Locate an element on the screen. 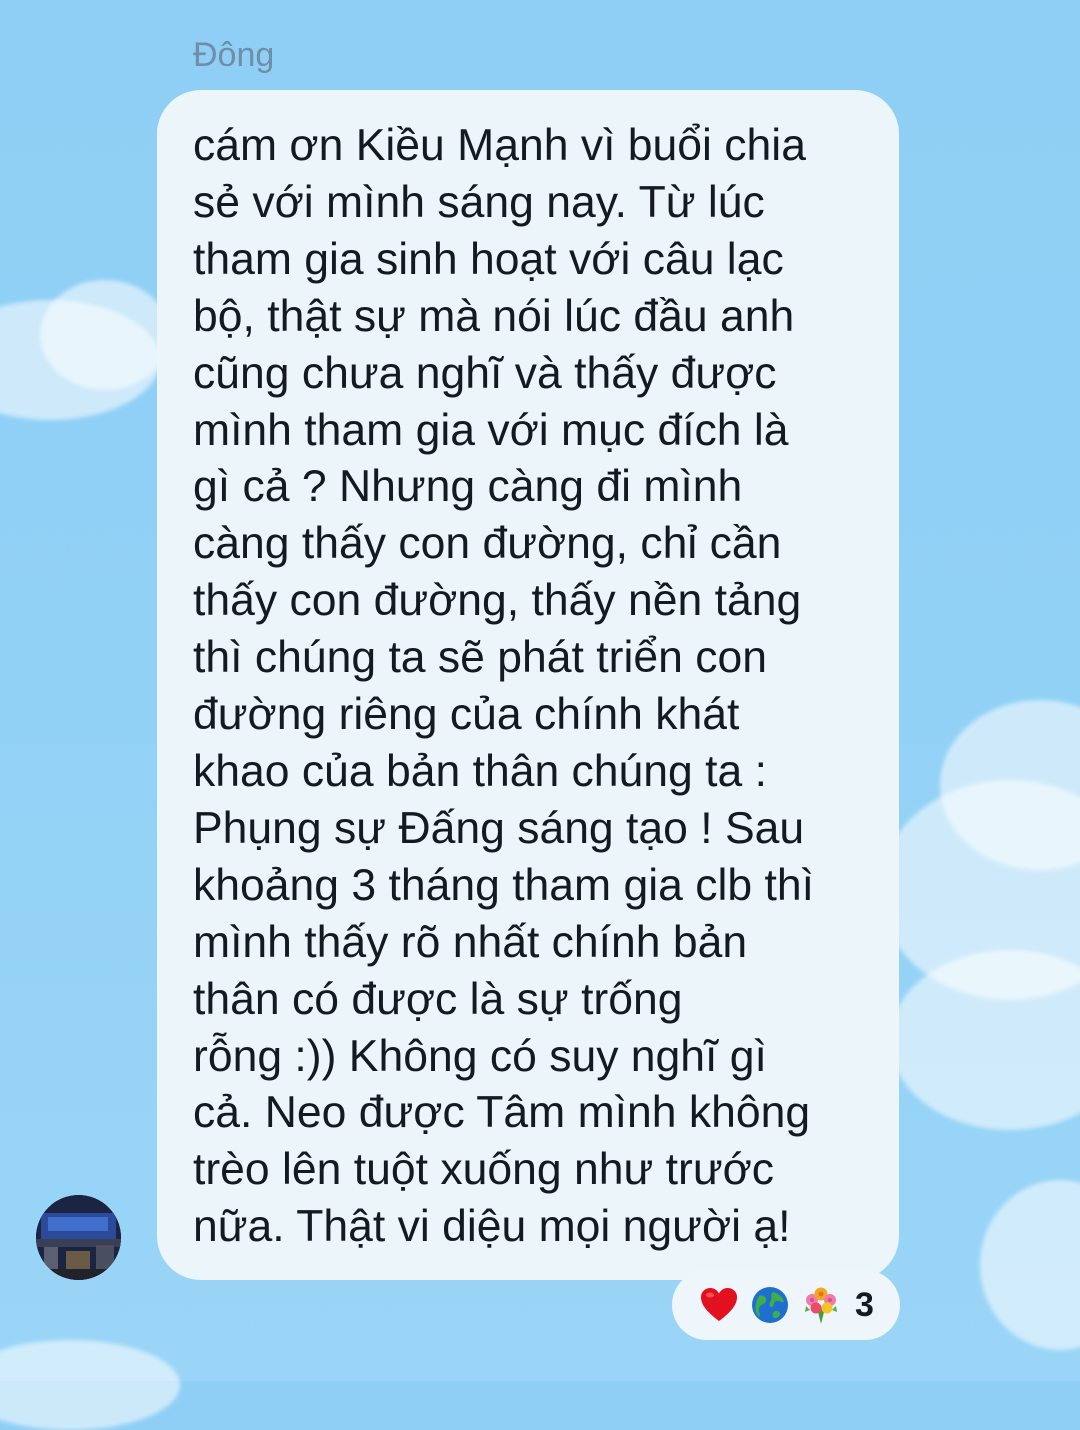  bouquet-icon is located at coordinates (821, 1305).